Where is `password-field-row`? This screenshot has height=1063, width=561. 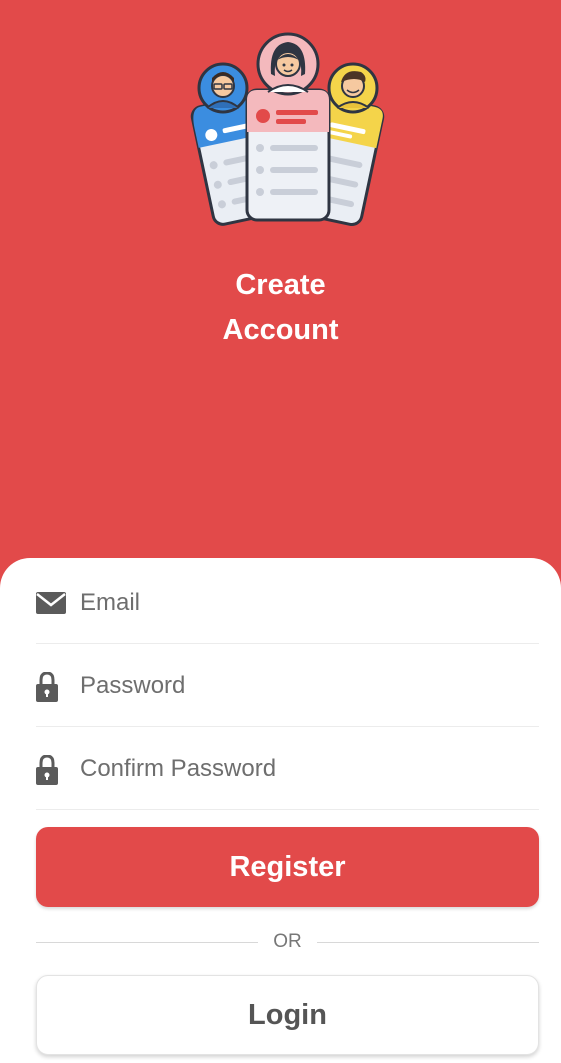
password-field-row is located at coordinates (287, 686).